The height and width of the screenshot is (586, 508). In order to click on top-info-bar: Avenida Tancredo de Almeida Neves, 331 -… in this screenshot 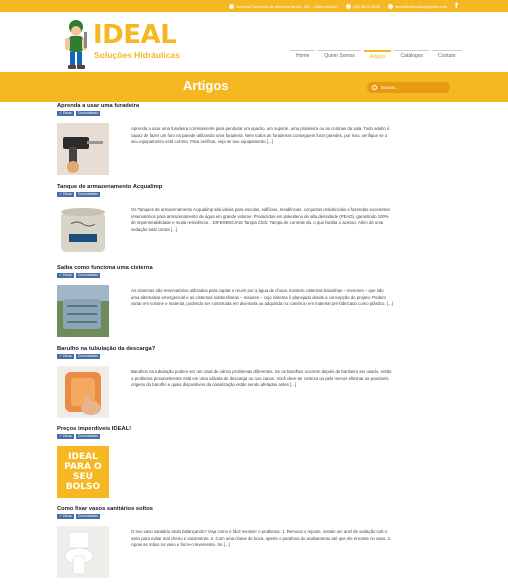, I will do `click(254, 6)`.